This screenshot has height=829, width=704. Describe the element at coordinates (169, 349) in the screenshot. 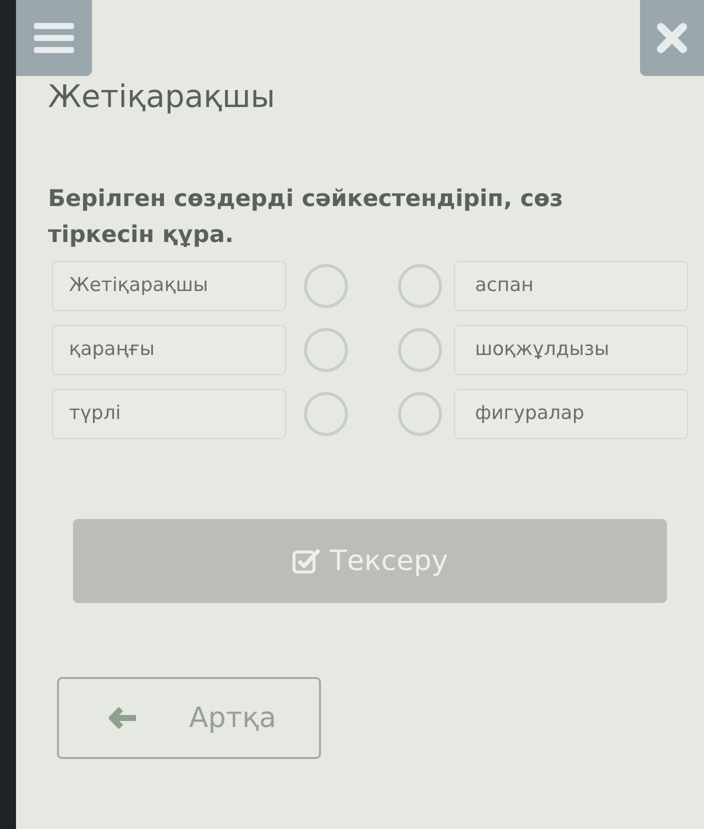

I see `match-item: қараңғы` at that location.